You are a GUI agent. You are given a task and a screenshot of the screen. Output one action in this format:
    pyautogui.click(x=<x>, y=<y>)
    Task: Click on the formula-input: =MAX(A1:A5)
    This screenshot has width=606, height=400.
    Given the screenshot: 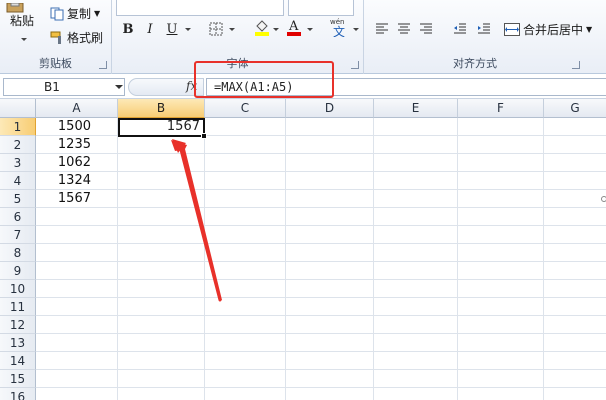 What is the action you would take?
    pyautogui.click(x=406, y=87)
    